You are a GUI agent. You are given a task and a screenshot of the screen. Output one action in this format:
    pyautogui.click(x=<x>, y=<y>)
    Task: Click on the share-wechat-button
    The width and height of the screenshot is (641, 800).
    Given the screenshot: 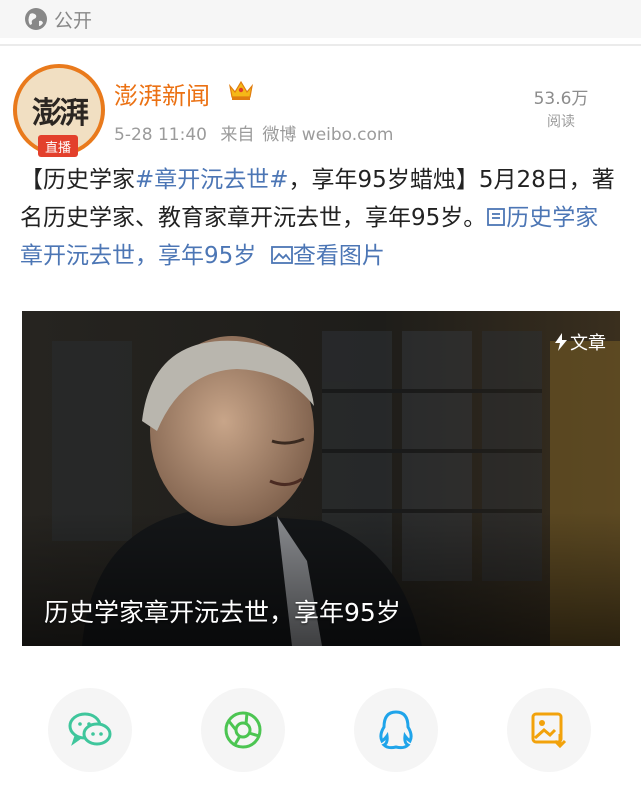 What is the action you would take?
    pyautogui.click(x=90, y=730)
    